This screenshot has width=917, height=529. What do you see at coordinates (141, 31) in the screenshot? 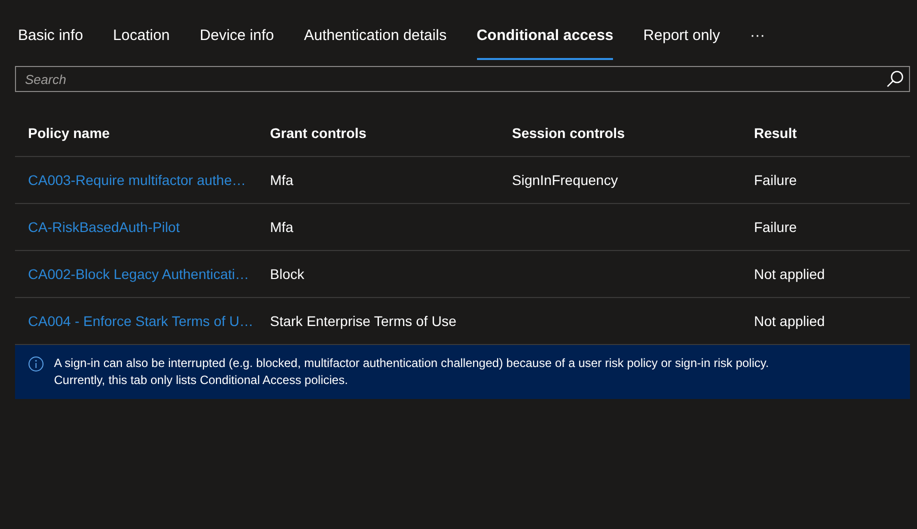
I see `tab: Location` at bounding box center [141, 31].